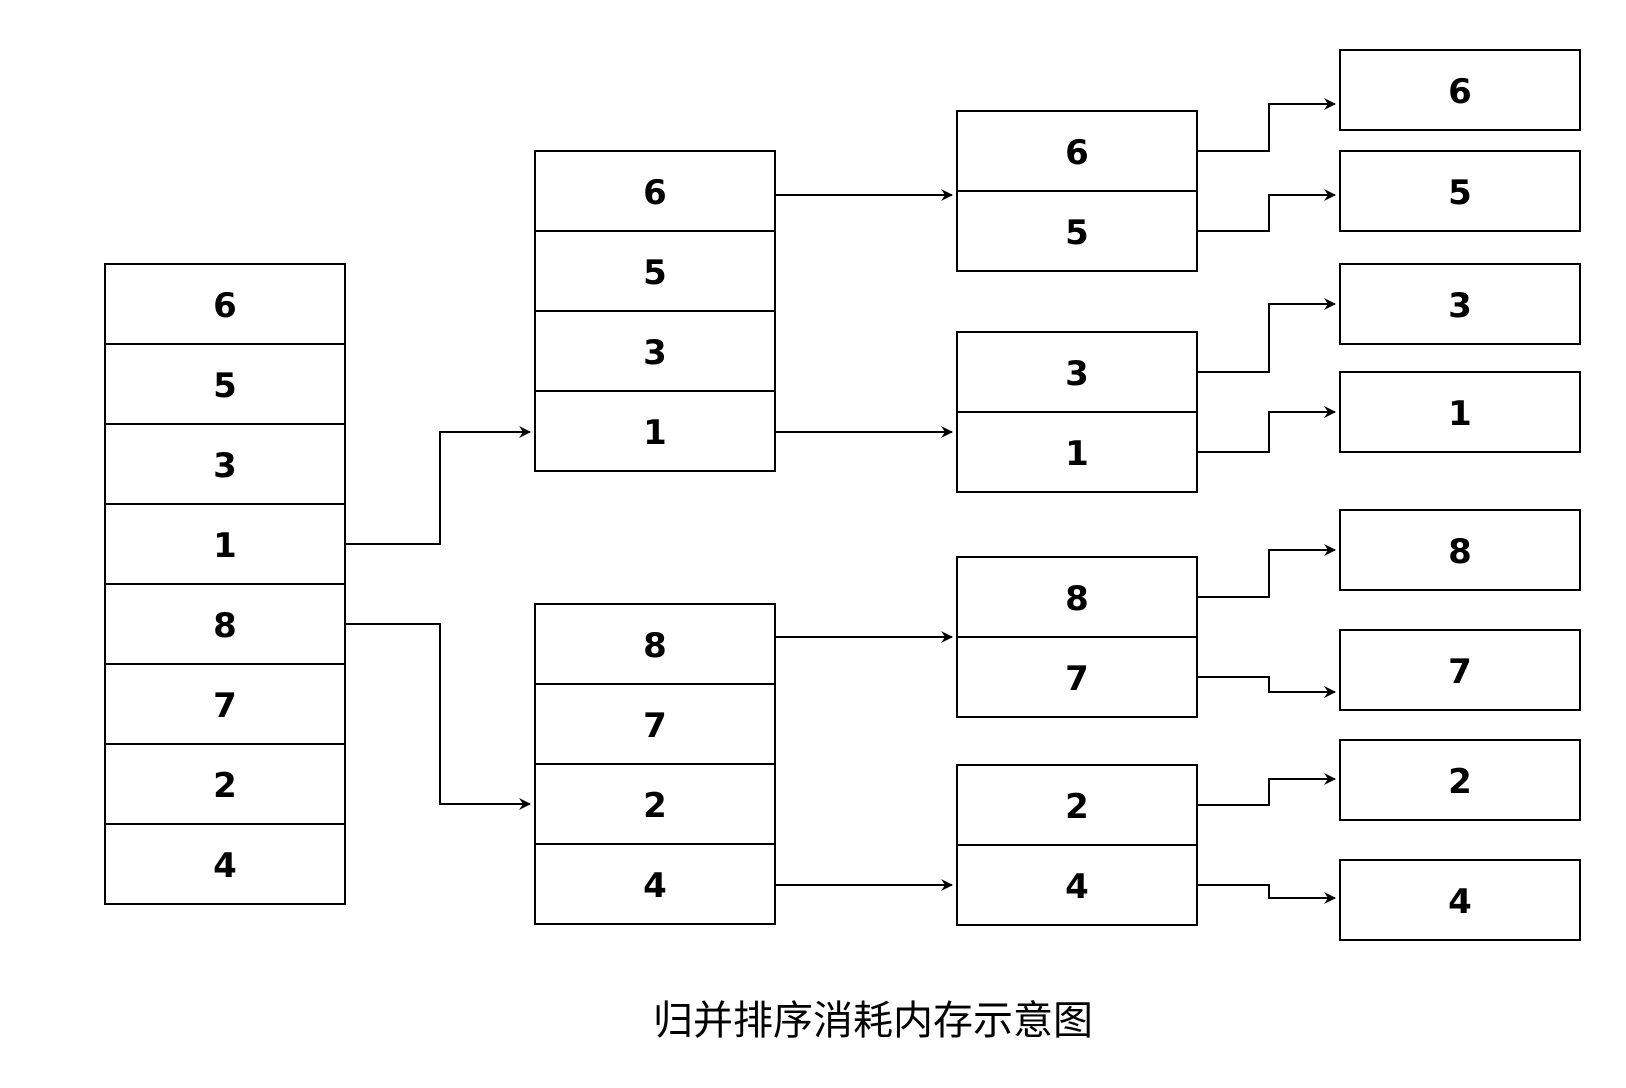 The image size is (1626, 1088). I want to click on level2-cell: 4, so click(1077, 885).